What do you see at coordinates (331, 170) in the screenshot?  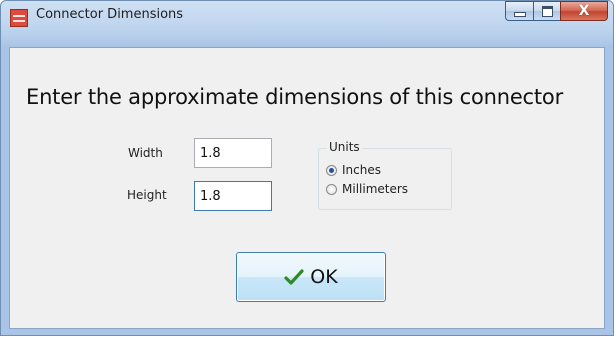 I see `radio-selected-icon` at bounding box center [331, 170].